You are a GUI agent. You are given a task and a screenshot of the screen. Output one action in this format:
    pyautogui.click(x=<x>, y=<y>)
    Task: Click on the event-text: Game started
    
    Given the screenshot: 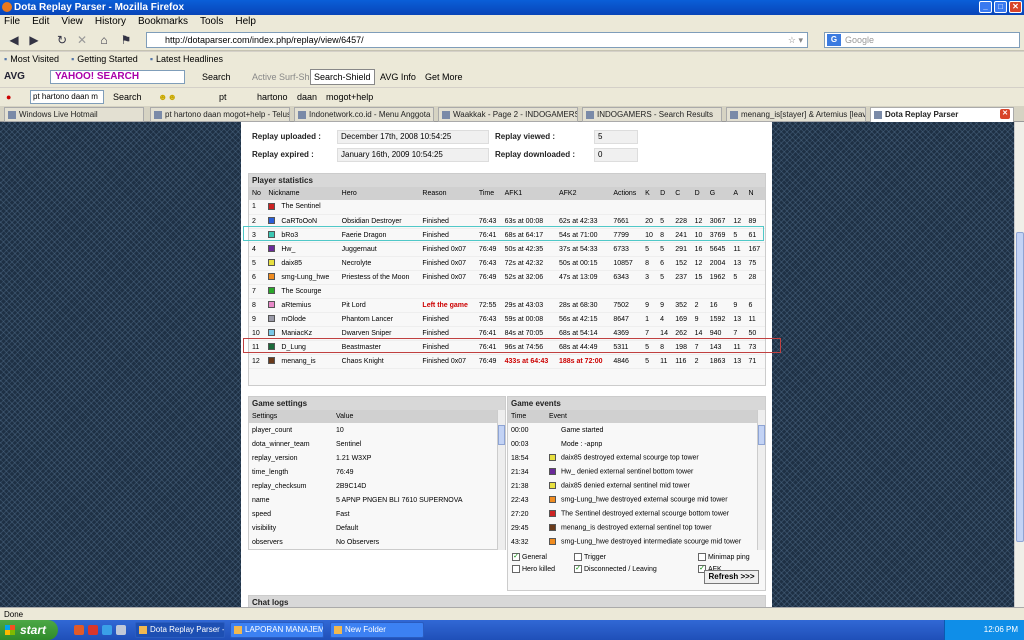 What is the action you would take?
    pyautogui.click(x=582, y=430)
    